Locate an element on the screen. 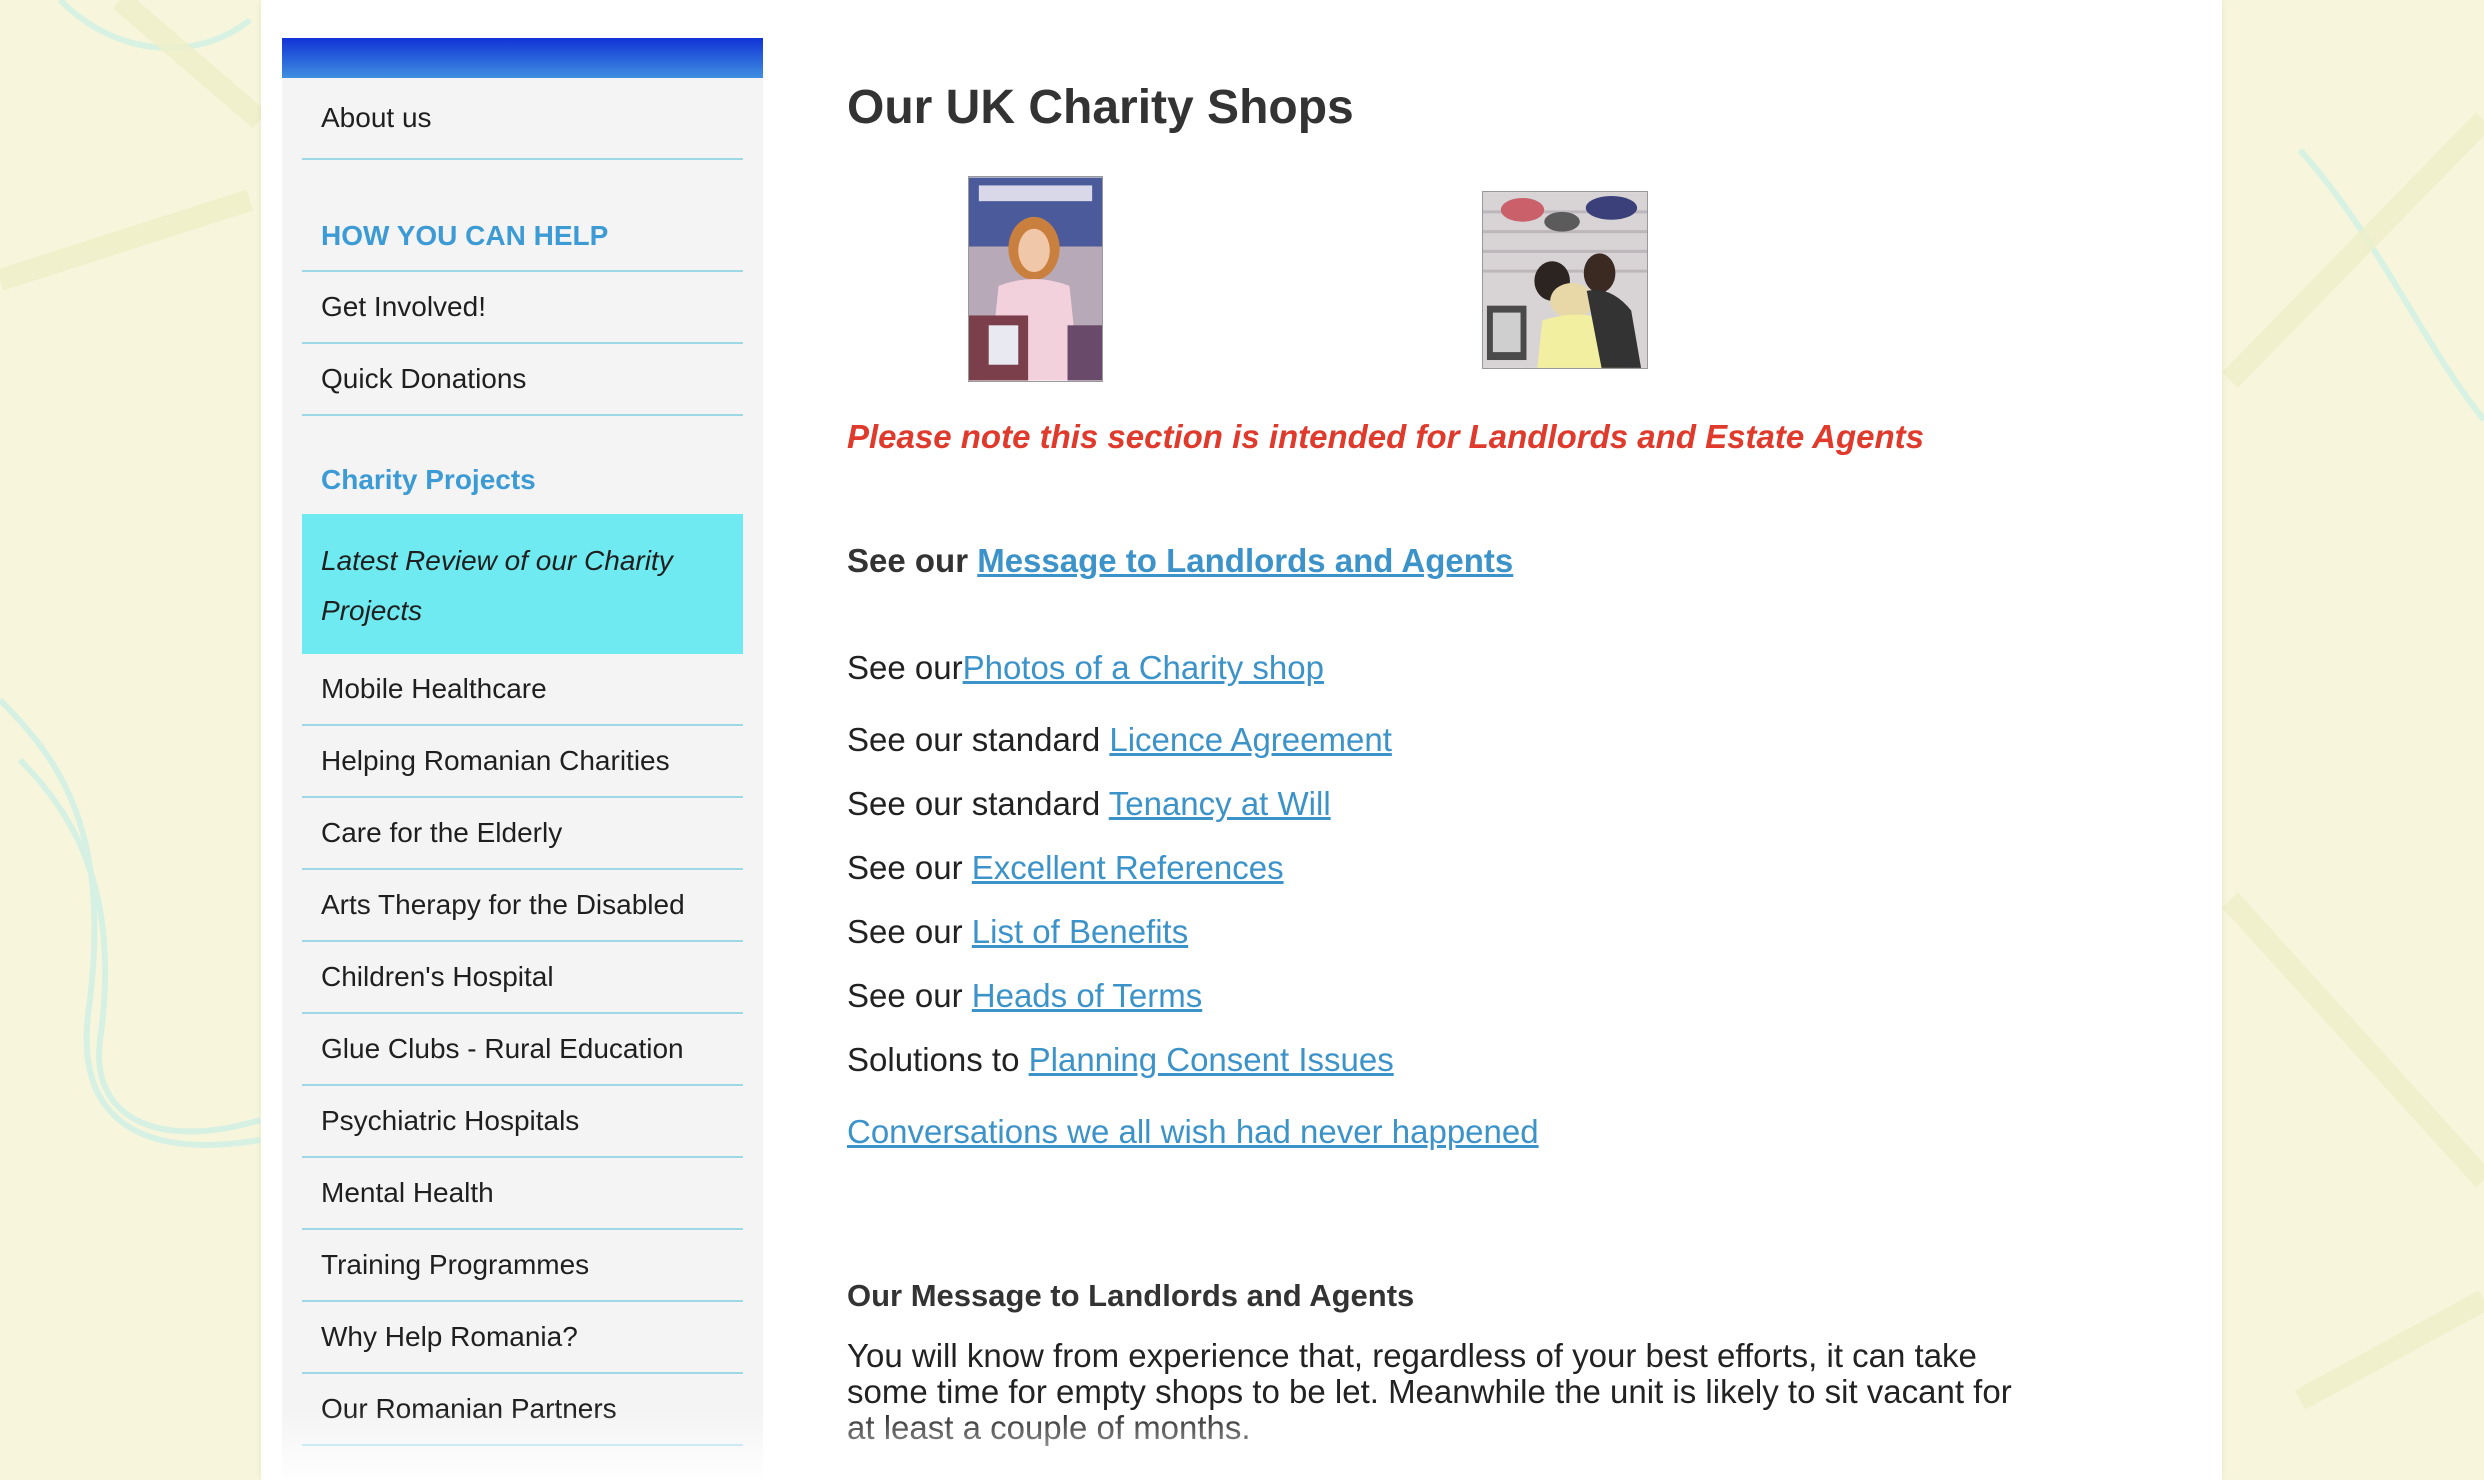 The height and width of the screenshot is (1480, 2484). planning-consent-link: Planning Consent Issues is located at coordinates (1211, 1059).